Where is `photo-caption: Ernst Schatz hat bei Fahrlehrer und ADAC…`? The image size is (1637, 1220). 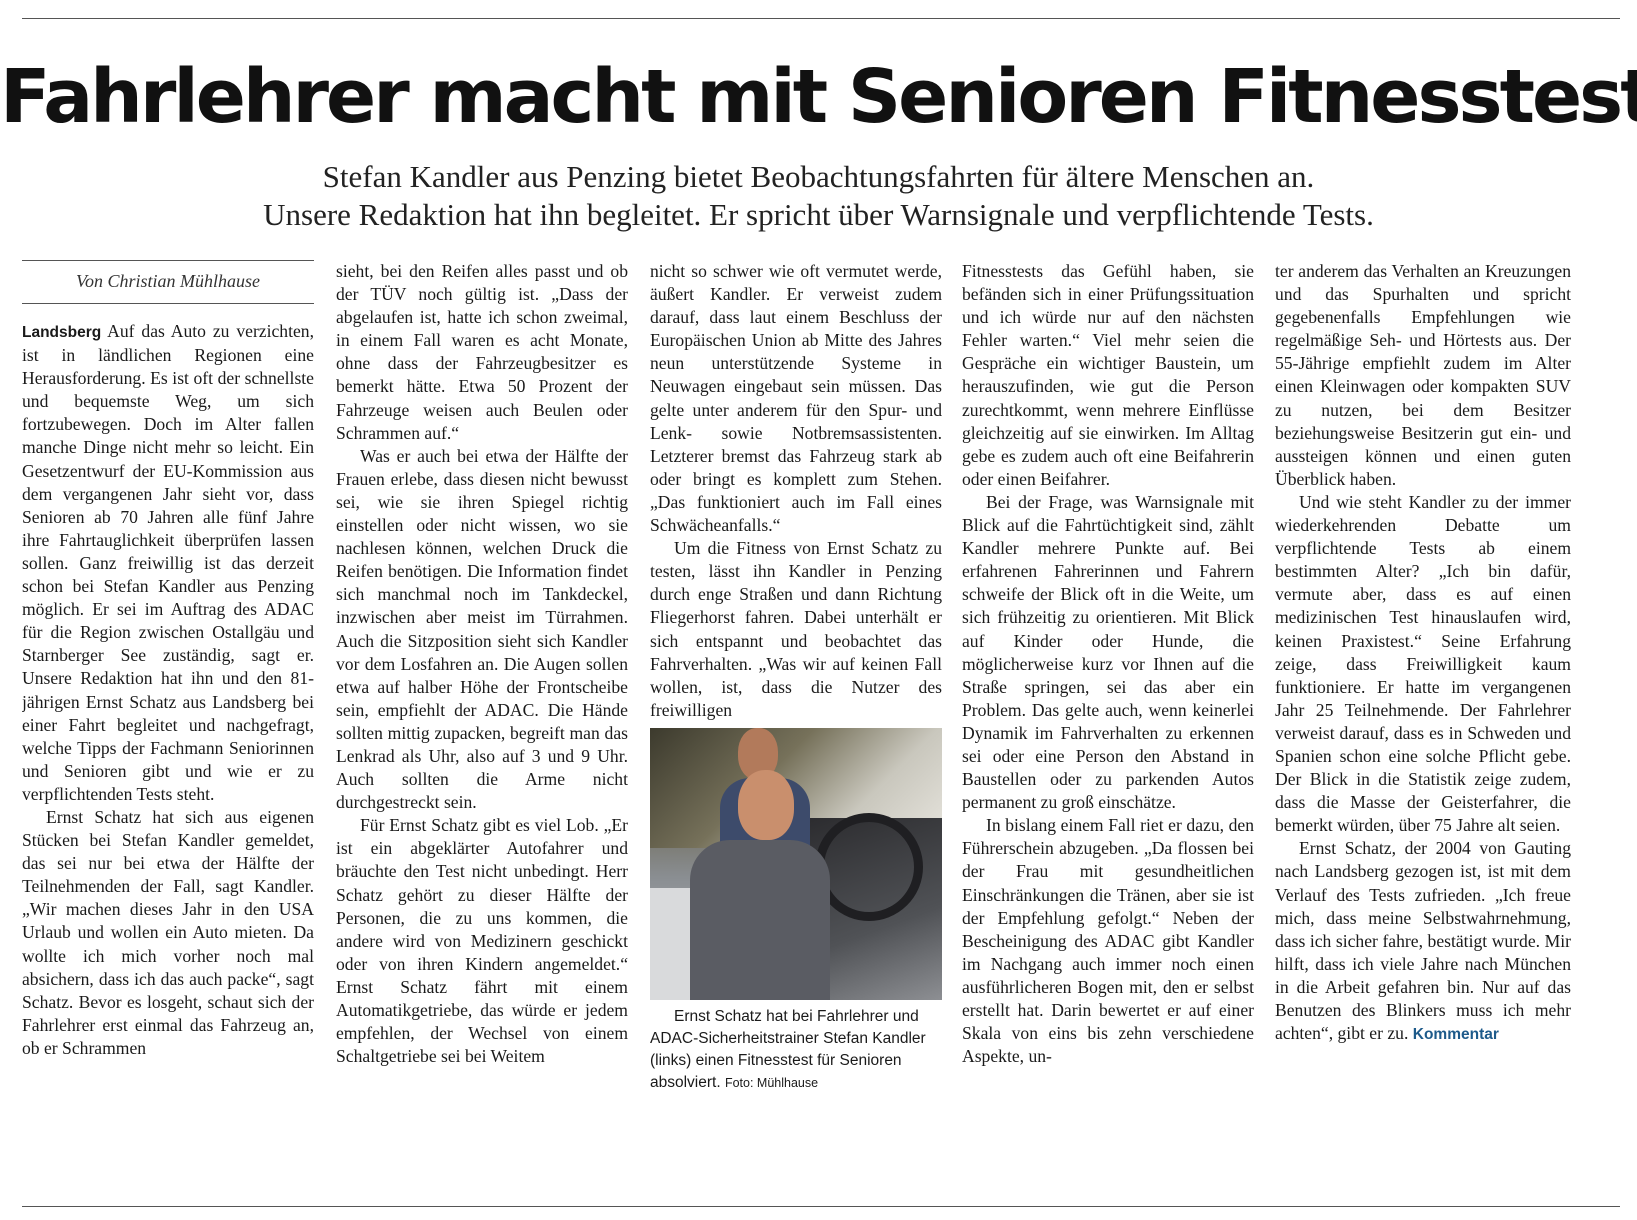
photo-caption: Ernst Schatz hat bei Fahrlehrer und ADAC… is located at coordinates (788, 1049).